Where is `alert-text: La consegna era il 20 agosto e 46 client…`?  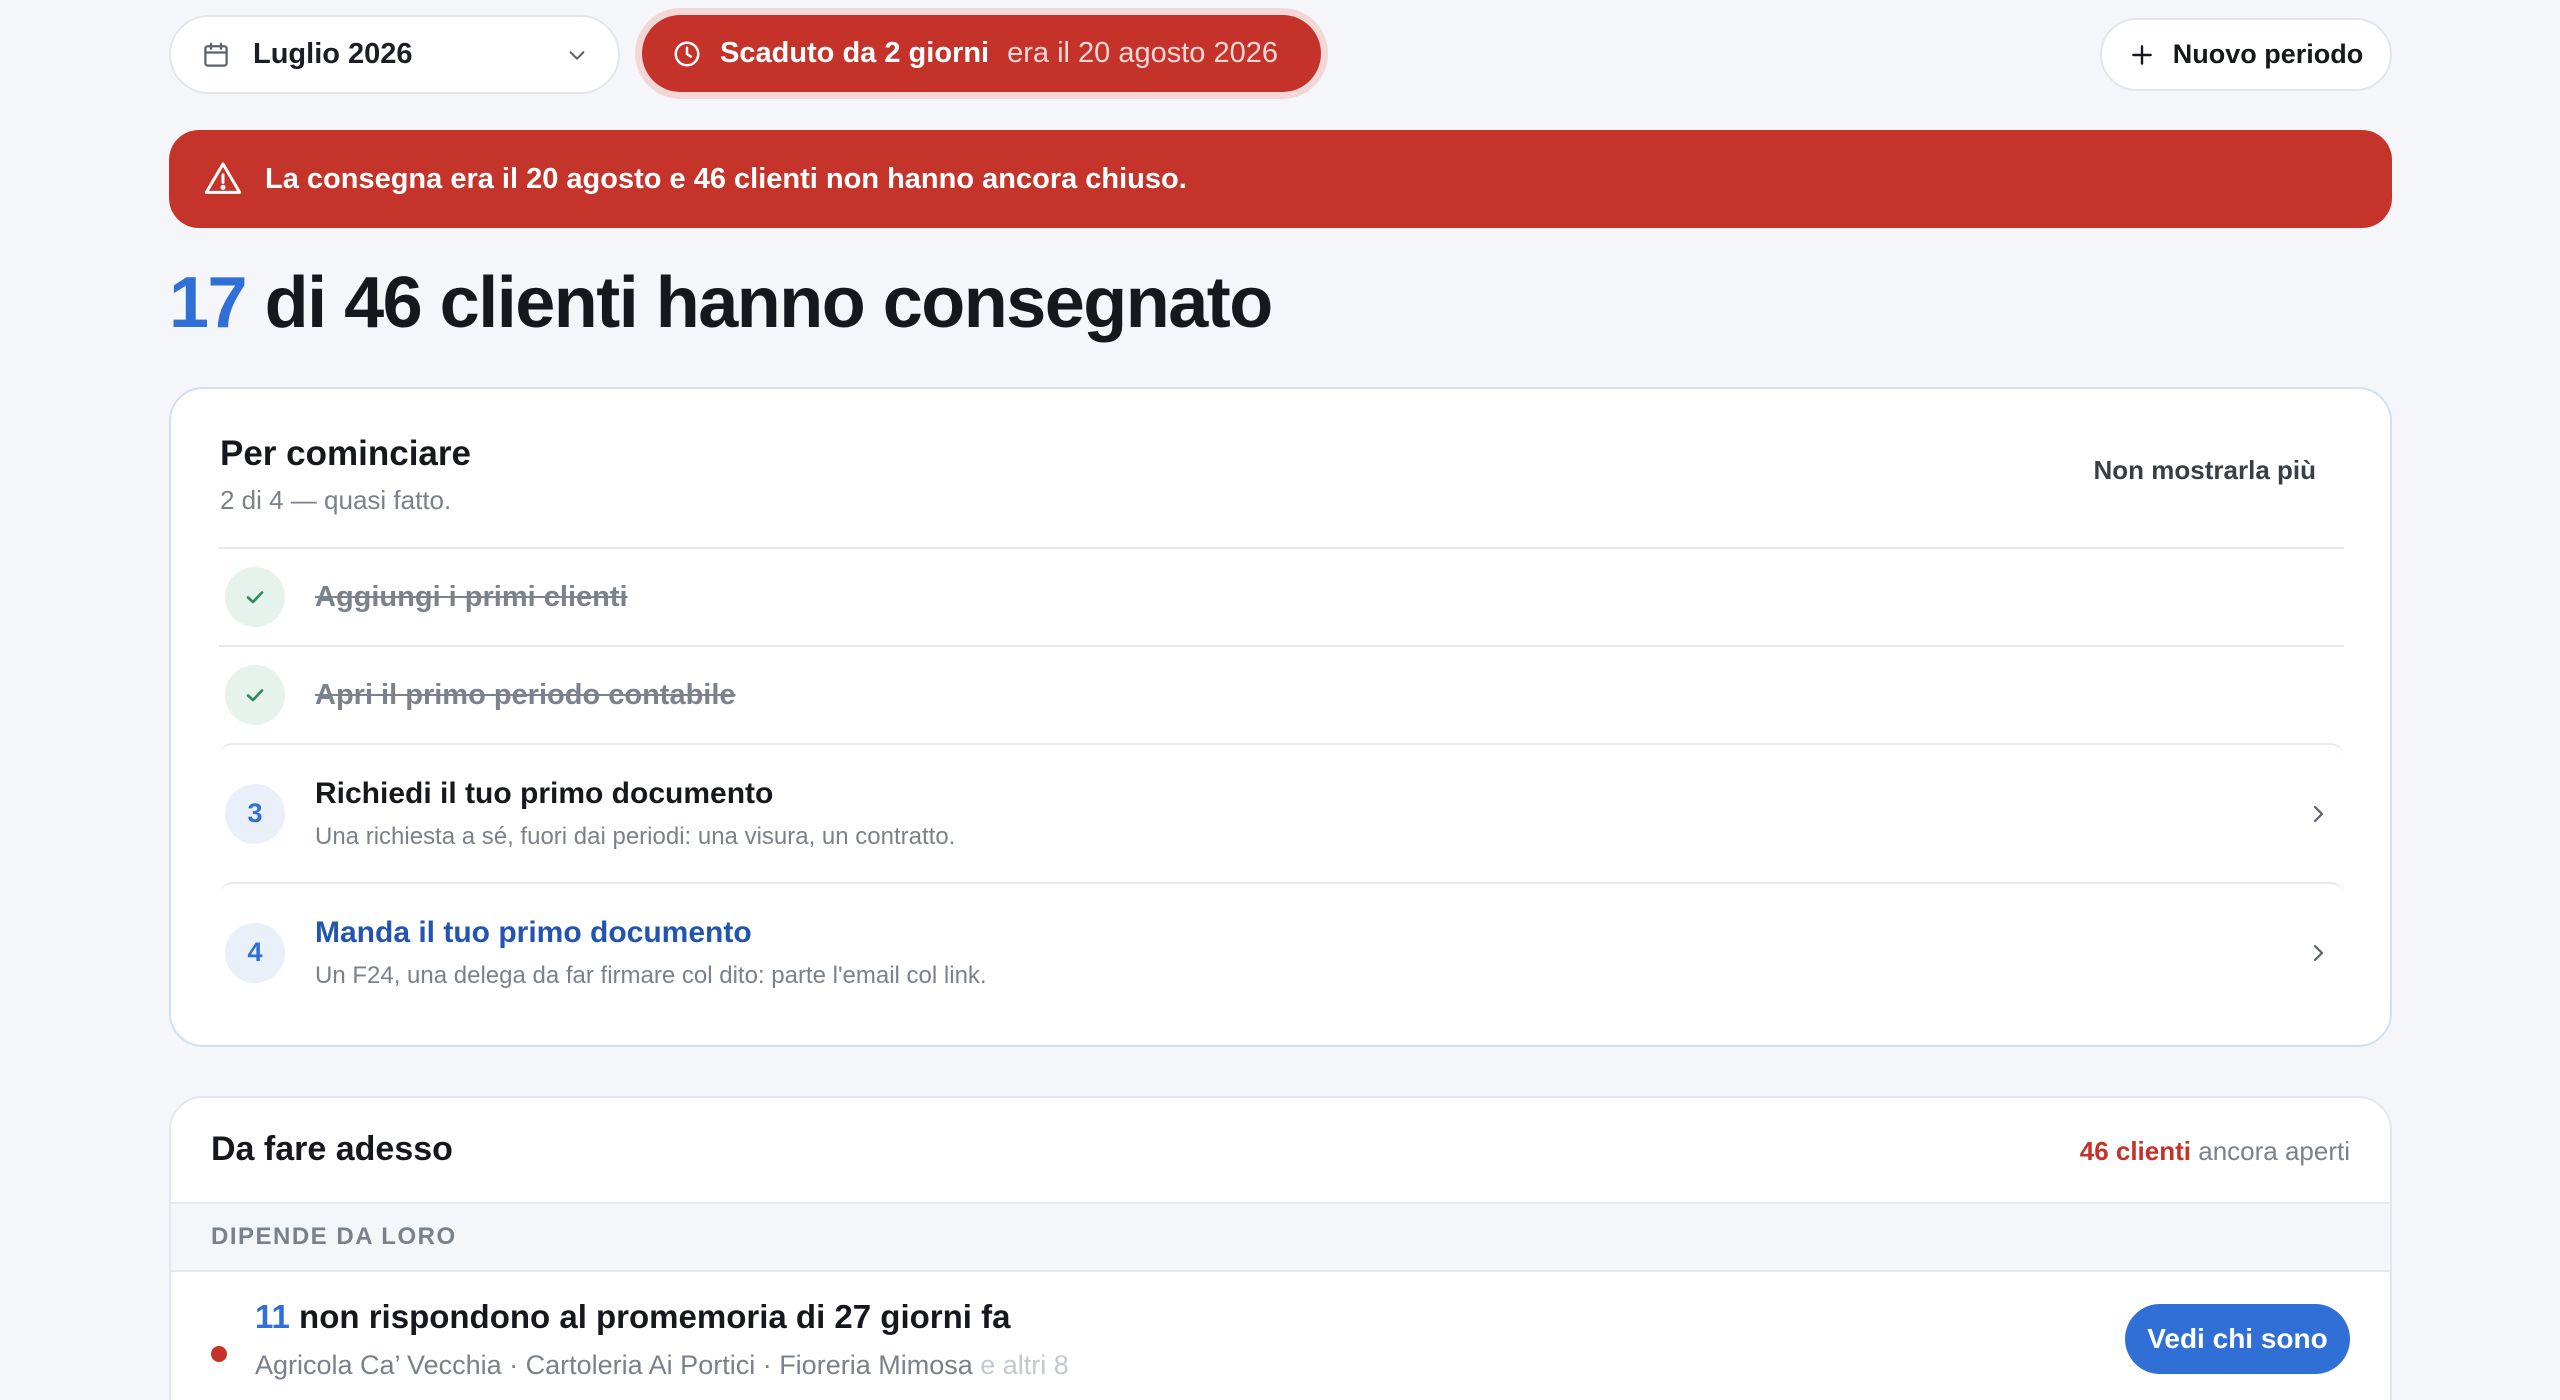 alert-text: La consegna era il 20 agosto e 46 client… is located at coordinates (726, 178).